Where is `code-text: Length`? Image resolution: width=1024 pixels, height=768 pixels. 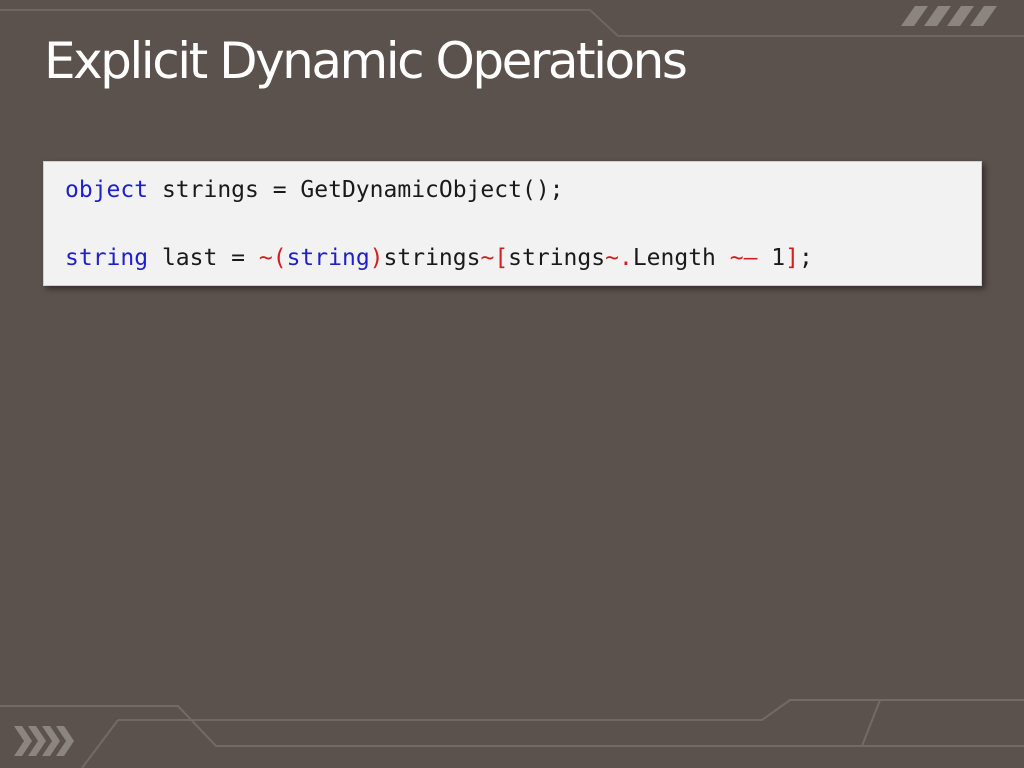 code-text: Length is located at coordinates (681, 258).